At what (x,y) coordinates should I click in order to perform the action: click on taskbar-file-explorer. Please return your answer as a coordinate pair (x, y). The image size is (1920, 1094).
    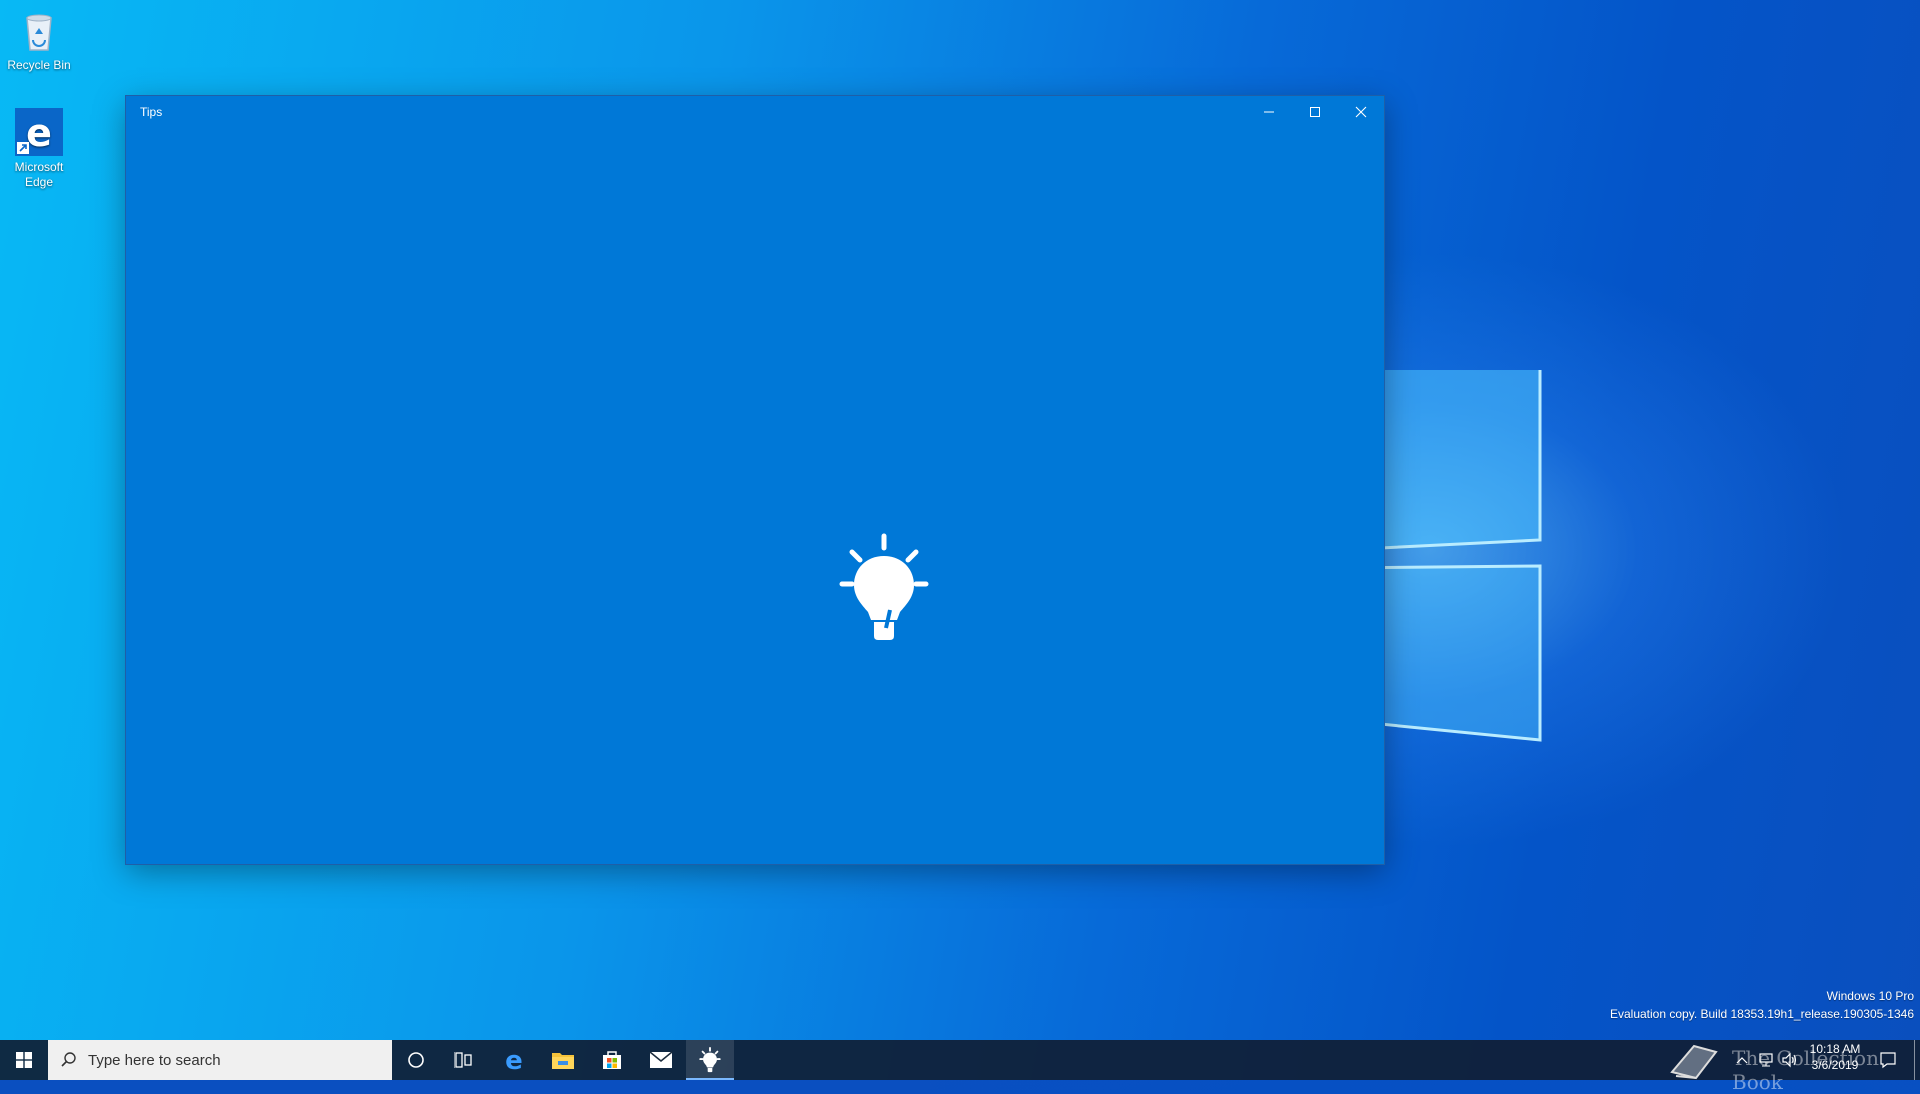
    Looking at the image, I should click on (563, 1060).